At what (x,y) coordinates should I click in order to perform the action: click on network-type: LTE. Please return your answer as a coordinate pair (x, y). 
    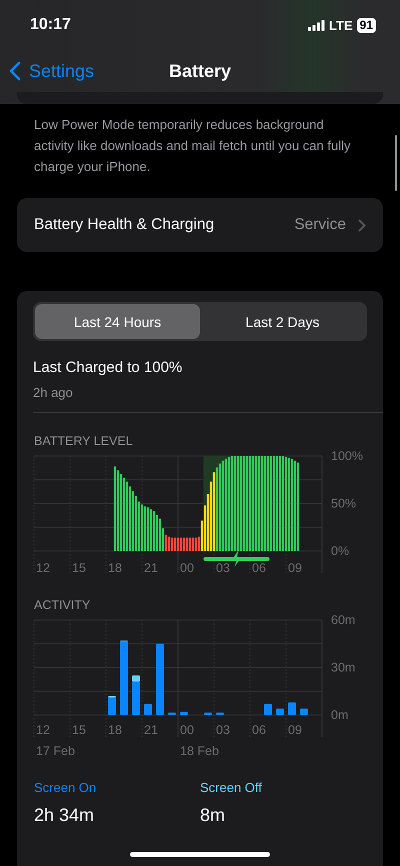
    Looking at the image, I should click on (341, 25).